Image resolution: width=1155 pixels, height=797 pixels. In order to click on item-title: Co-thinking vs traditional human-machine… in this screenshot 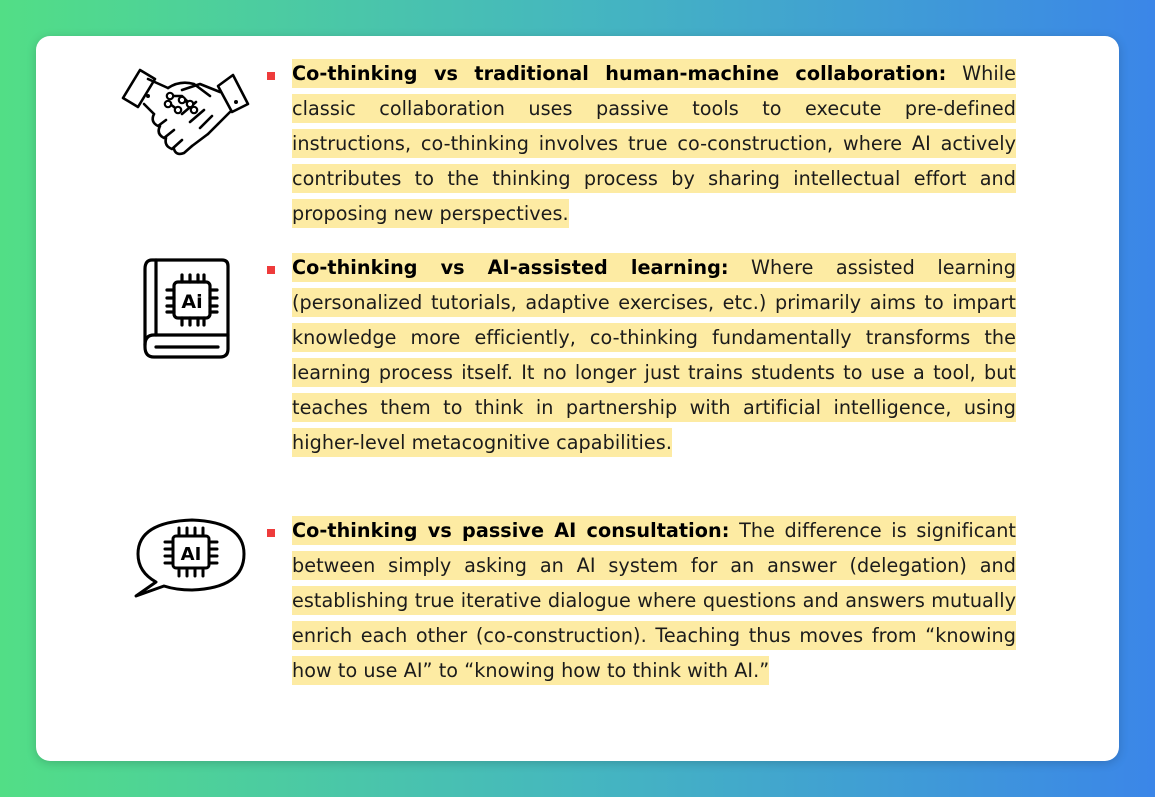, I will do `click(619, 73)`.